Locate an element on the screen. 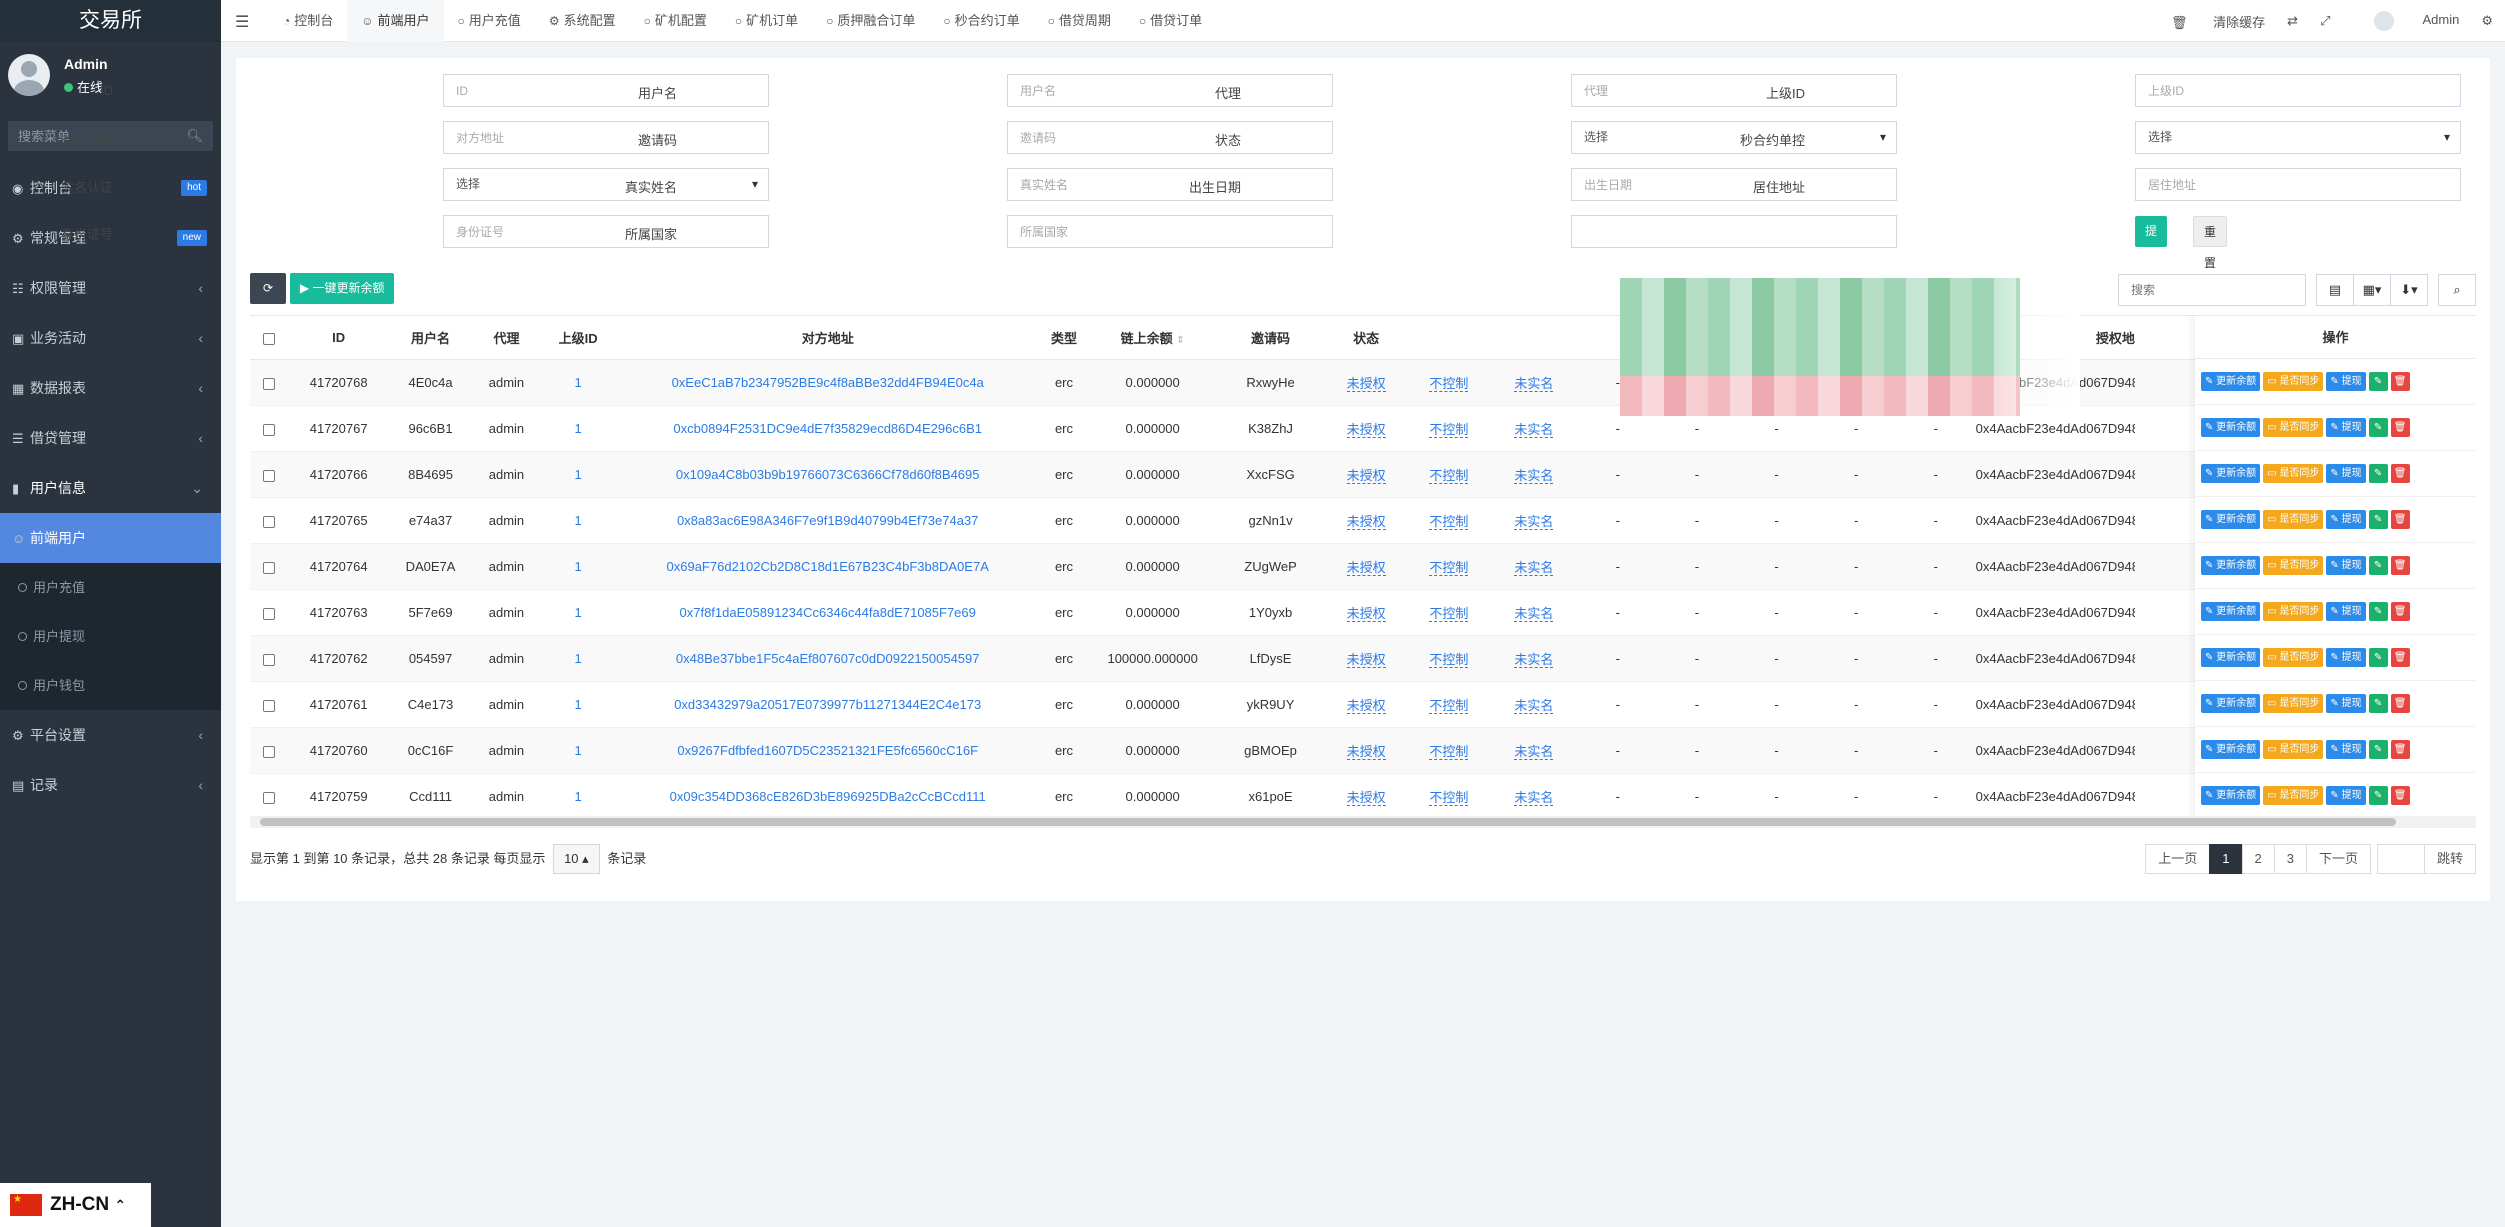  col-username: 用户名 is located at coordinates (430, 337).